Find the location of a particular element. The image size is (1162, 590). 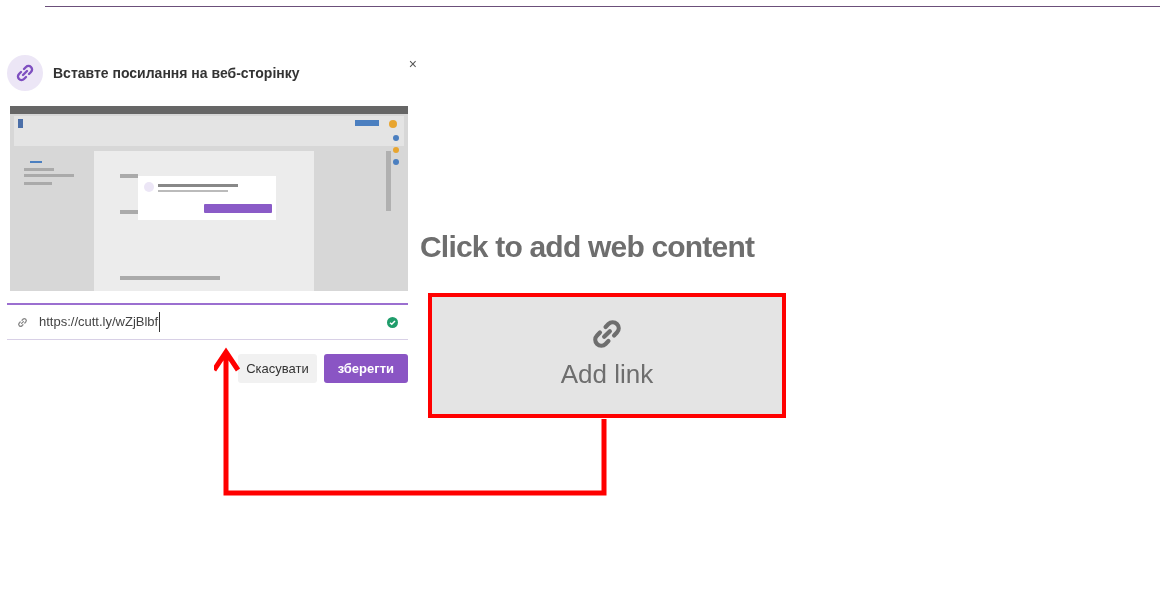

check-icon is located at coordinates (392, 322).